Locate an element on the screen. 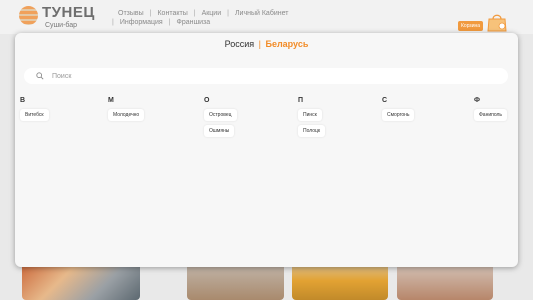 The width and height of the screenshot is (533, 300). nav-link-promos: Акции is located at coordinates (212, 13).